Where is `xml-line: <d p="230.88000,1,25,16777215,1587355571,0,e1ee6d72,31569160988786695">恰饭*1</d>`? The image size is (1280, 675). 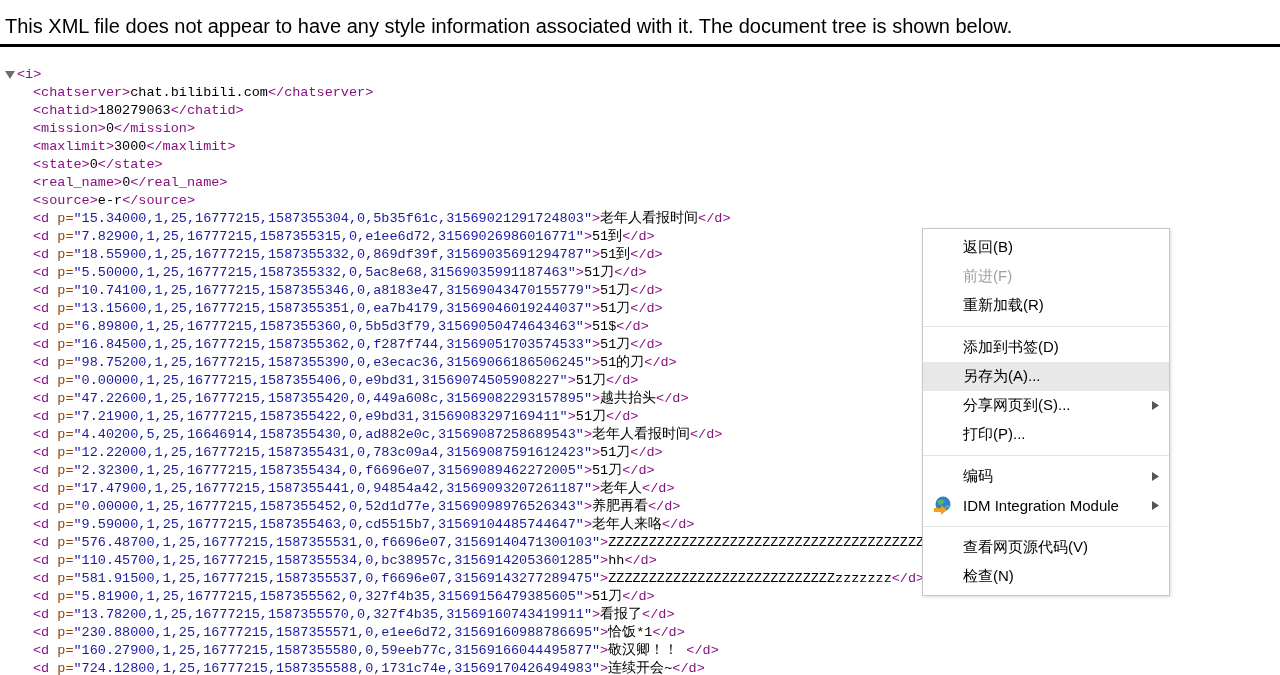
xml-line: <d p="230.88000,1,25,16777215,1587355571,0,e1ee6d72,31569160988786695">恰饭*1</d> is located at coordinates (359, 633).